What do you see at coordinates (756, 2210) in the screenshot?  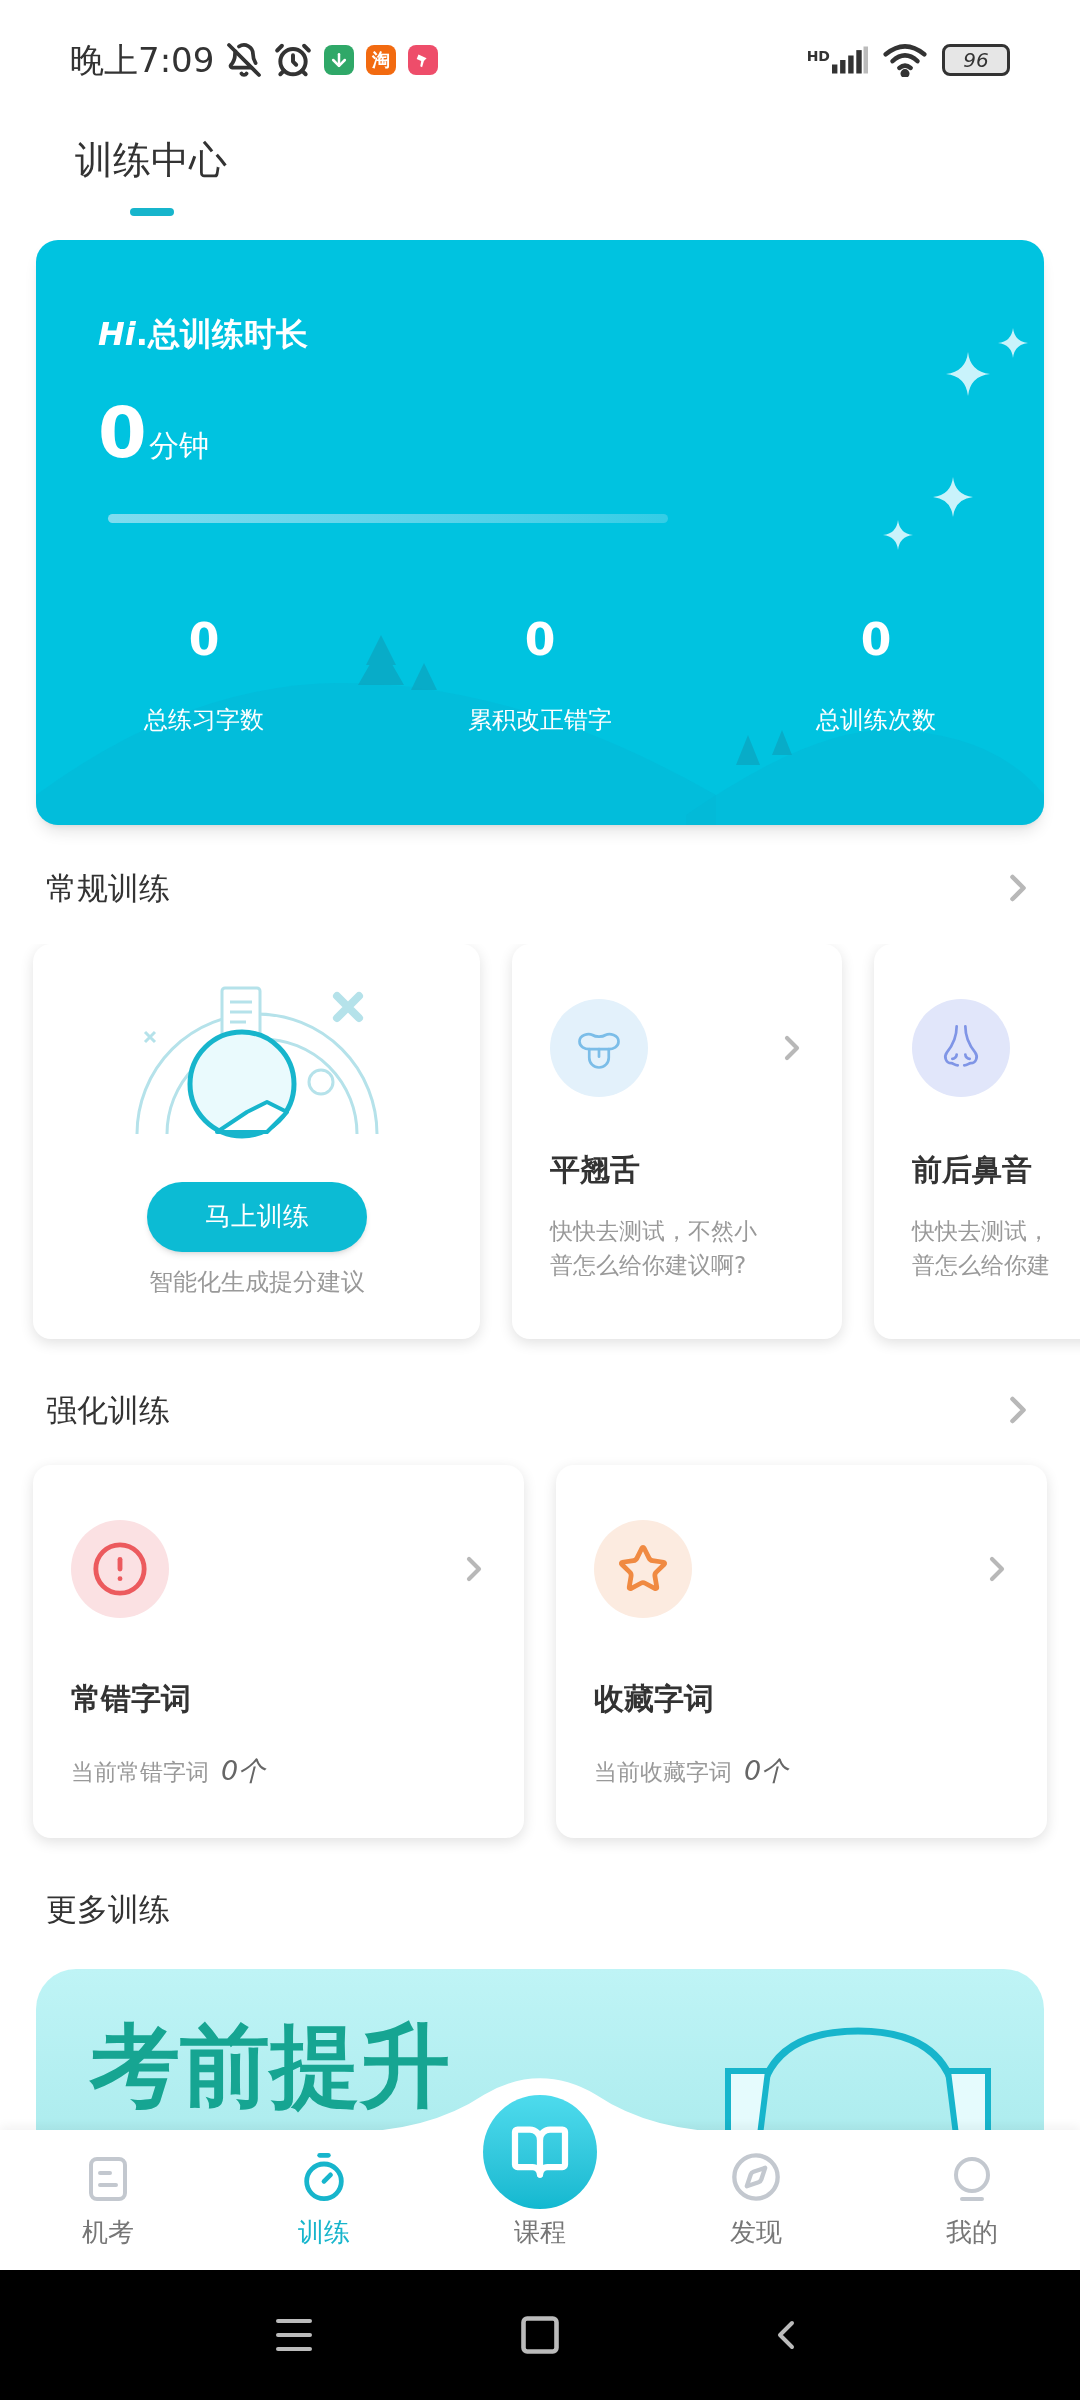 I see `nav-tab: 发现` at bounding box center [756, 2210].